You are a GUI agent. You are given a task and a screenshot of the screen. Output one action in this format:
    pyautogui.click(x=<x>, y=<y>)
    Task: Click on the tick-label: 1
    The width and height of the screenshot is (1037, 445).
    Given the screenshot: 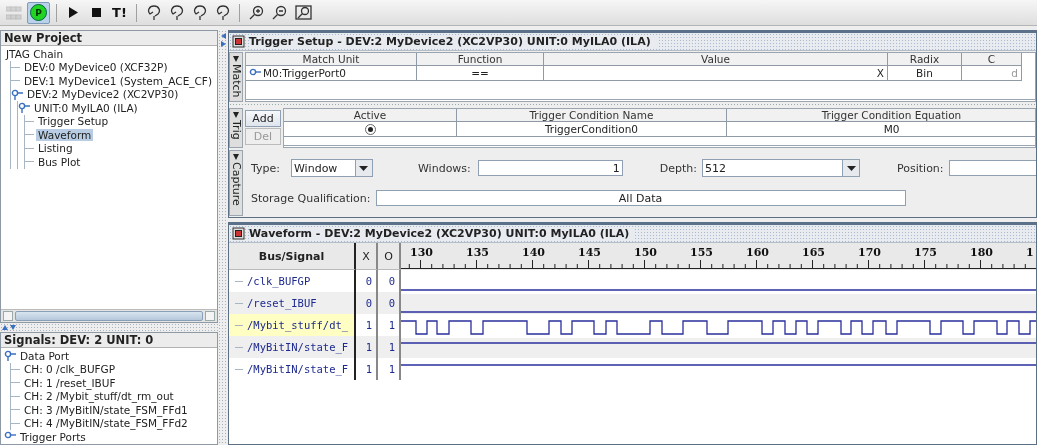 What is the action you would take?
    pyautogui.click(x=1030, y=252)
    